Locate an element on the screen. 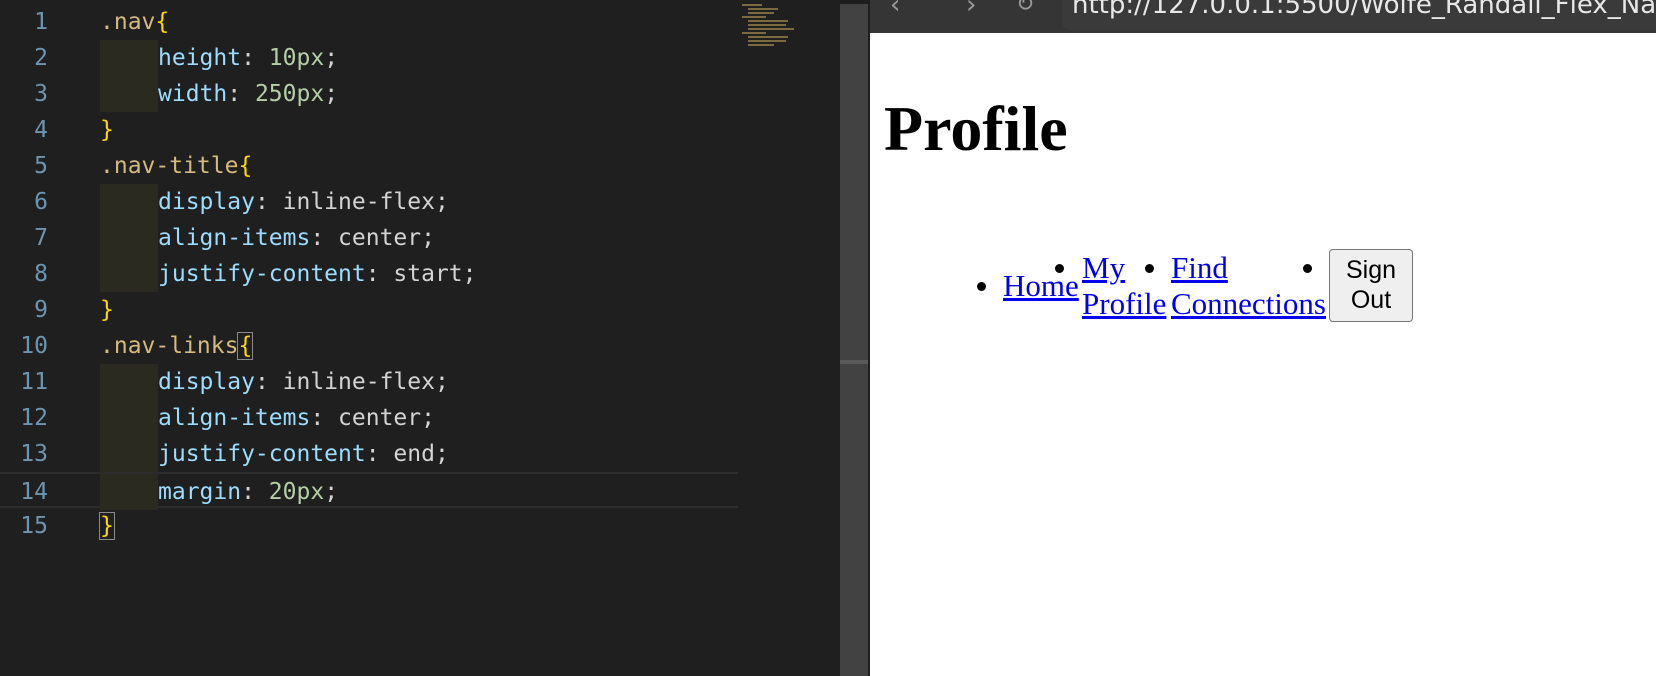 The image size is (1656, 676). reload-icon: ↻ is located at coordinates (1025, 9).